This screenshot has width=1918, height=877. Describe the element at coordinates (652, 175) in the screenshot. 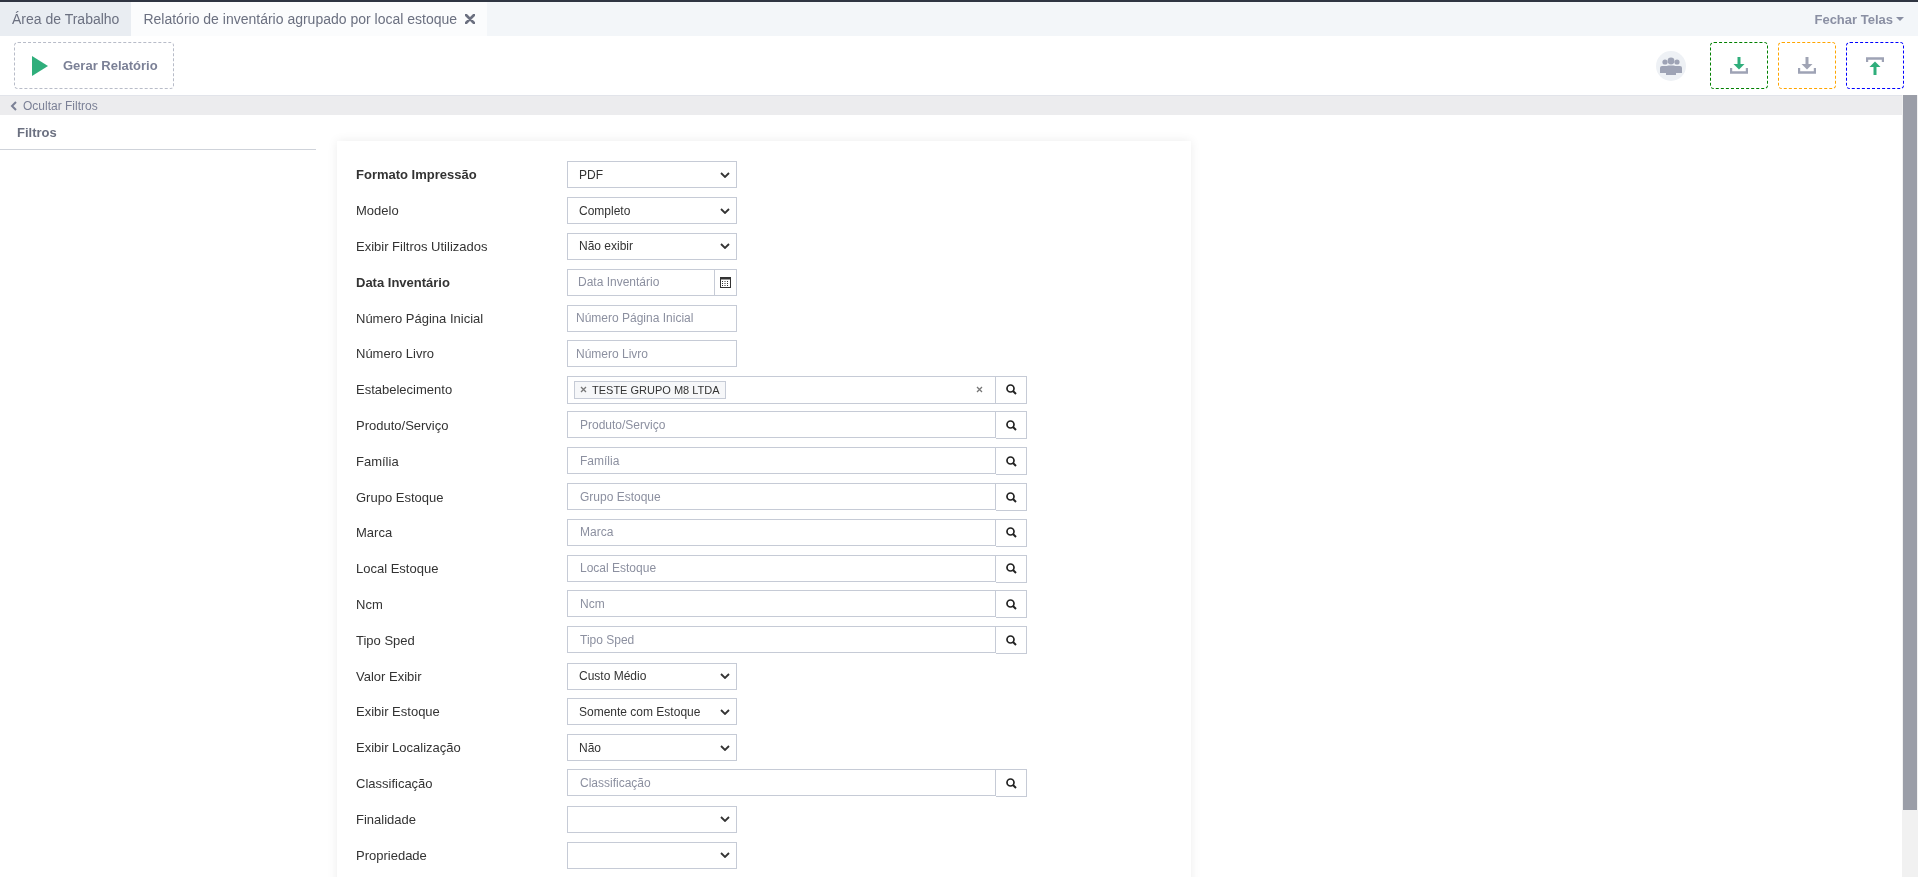

I see `select-field: PDF` at that location.